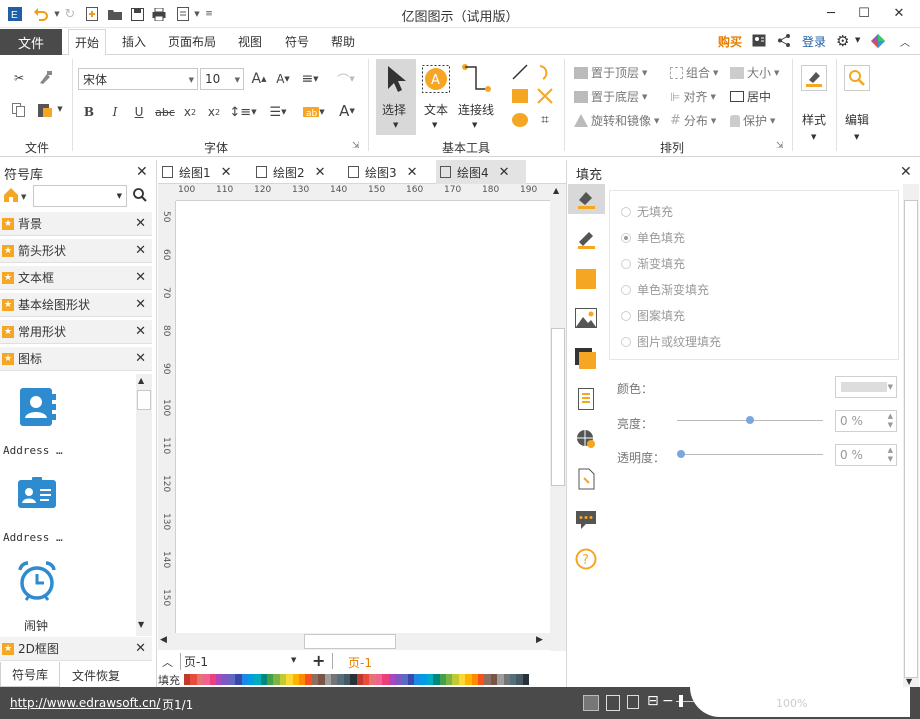 This screenshot has width=920, height=719. I want to click on brightness-input: 0 % ▲ ▼, so click(866, 421).